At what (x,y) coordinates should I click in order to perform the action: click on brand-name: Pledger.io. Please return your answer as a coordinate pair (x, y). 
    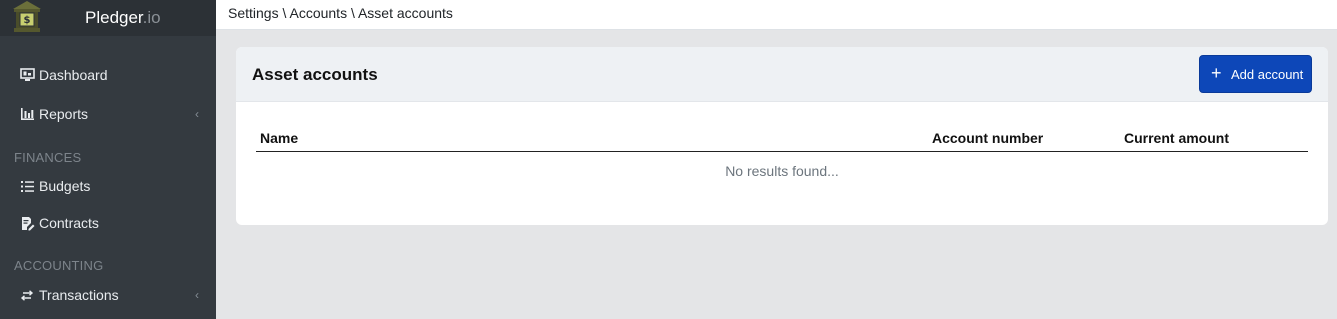
    Looking at the image, I should click on (123, 17).